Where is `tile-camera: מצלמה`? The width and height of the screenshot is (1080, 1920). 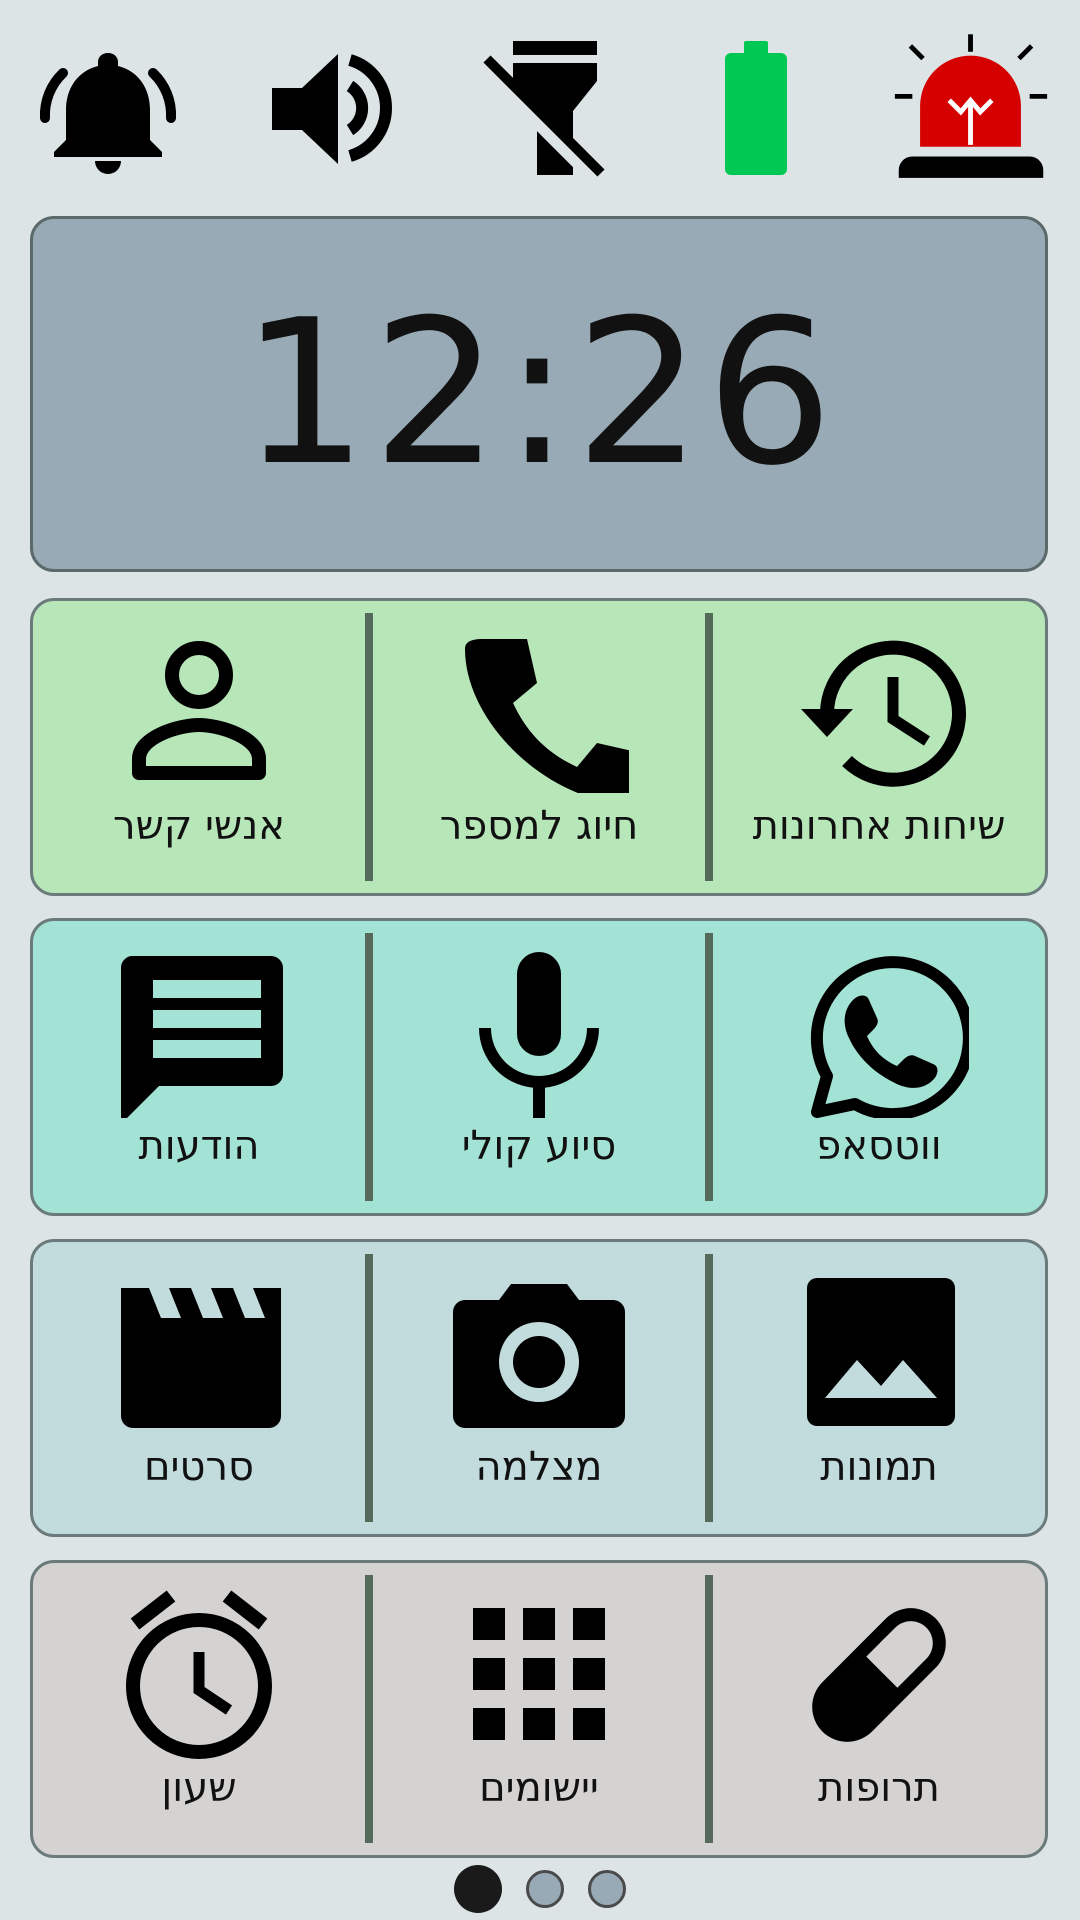 tile-camera: מצלמה is located at coordinates (539, 1388).